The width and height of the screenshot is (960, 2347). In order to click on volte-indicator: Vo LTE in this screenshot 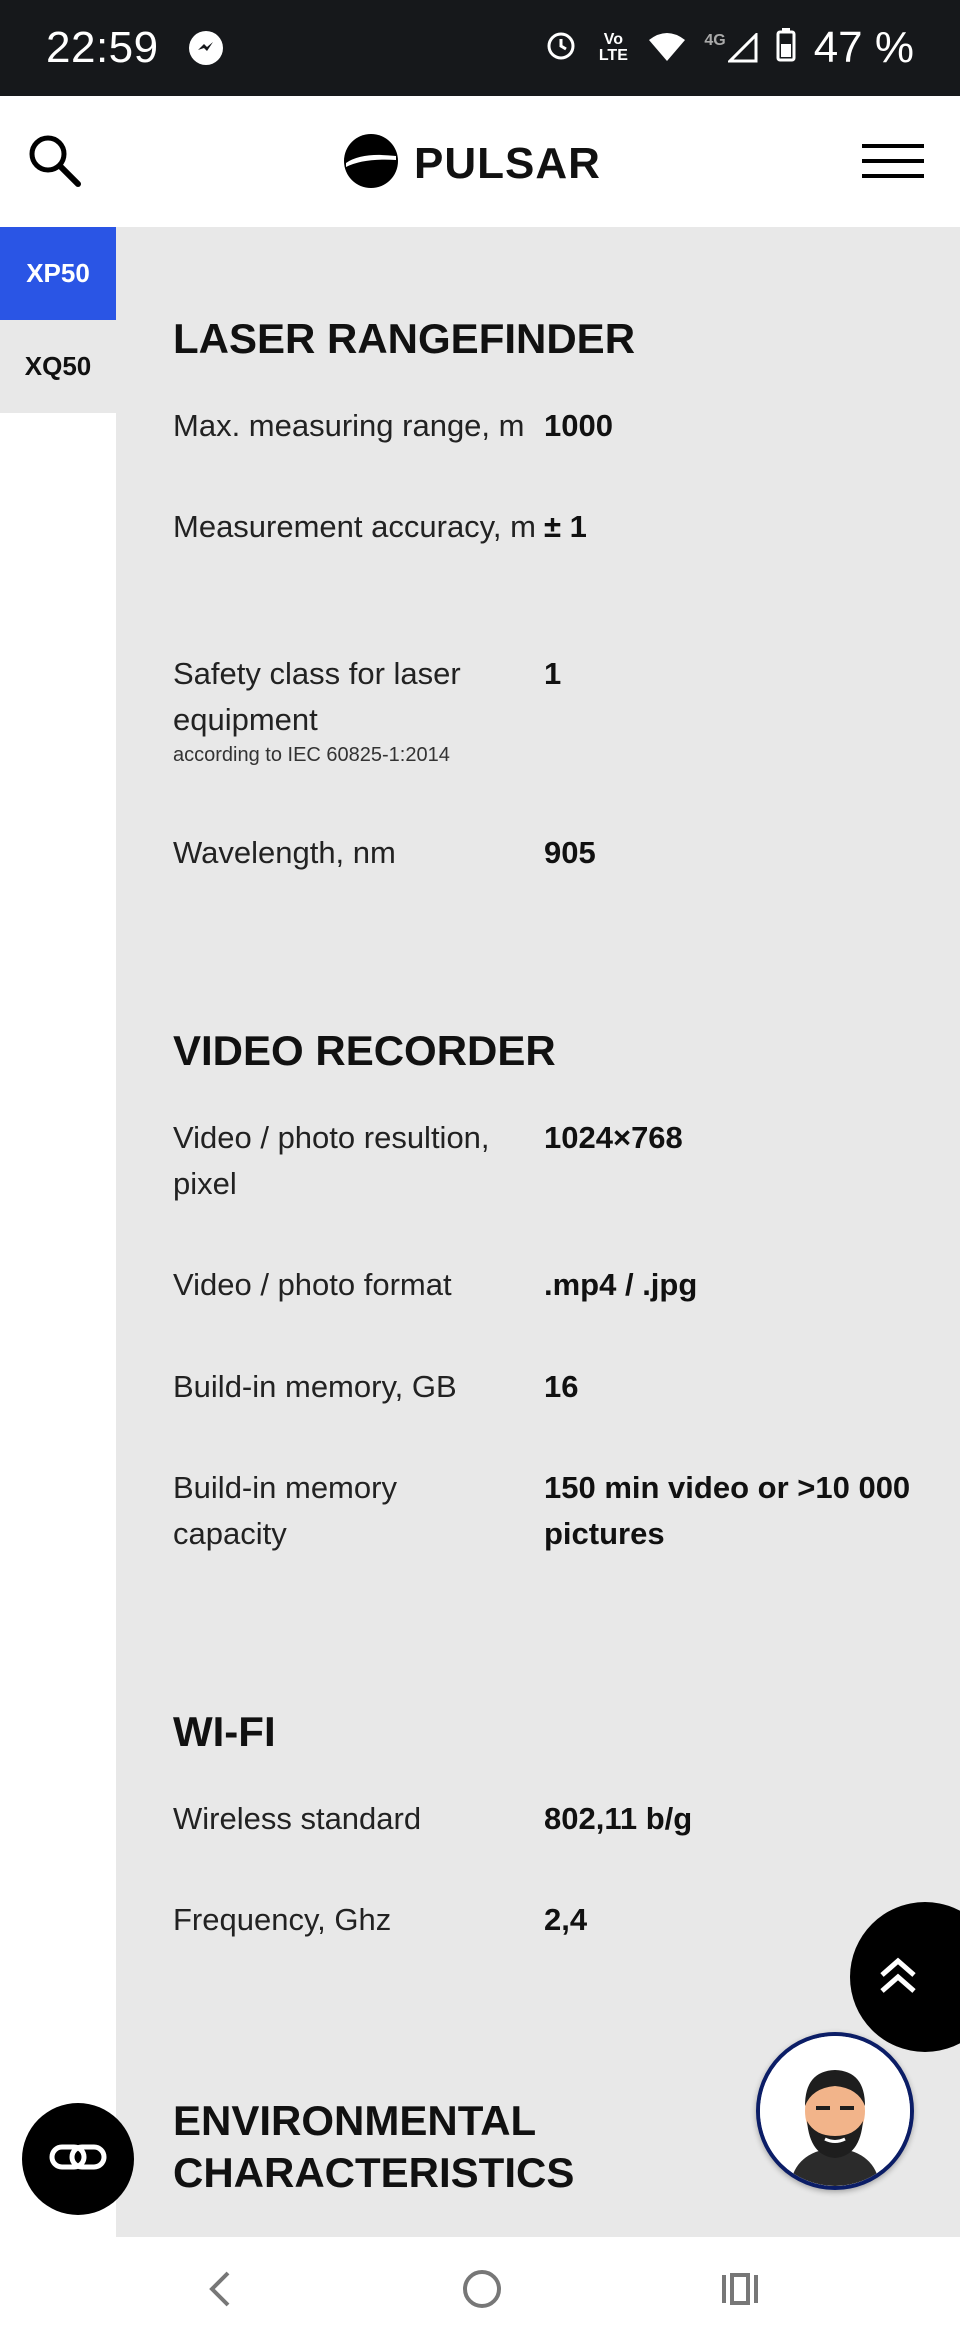, I will do `click(613, 47)`.